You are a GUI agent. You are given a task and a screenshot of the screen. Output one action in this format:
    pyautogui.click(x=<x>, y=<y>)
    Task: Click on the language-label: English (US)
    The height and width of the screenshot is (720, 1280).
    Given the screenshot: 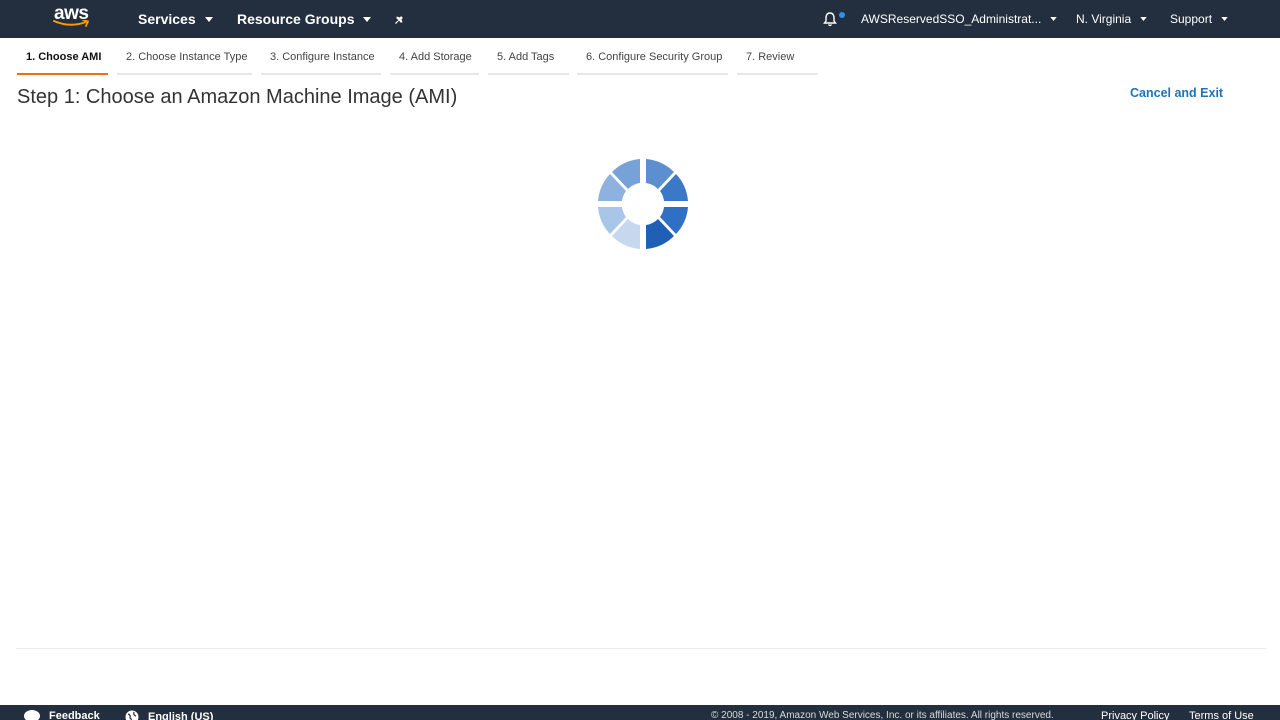 What is the action you would take?
    pyautogui.click(x=181, y=715)
    